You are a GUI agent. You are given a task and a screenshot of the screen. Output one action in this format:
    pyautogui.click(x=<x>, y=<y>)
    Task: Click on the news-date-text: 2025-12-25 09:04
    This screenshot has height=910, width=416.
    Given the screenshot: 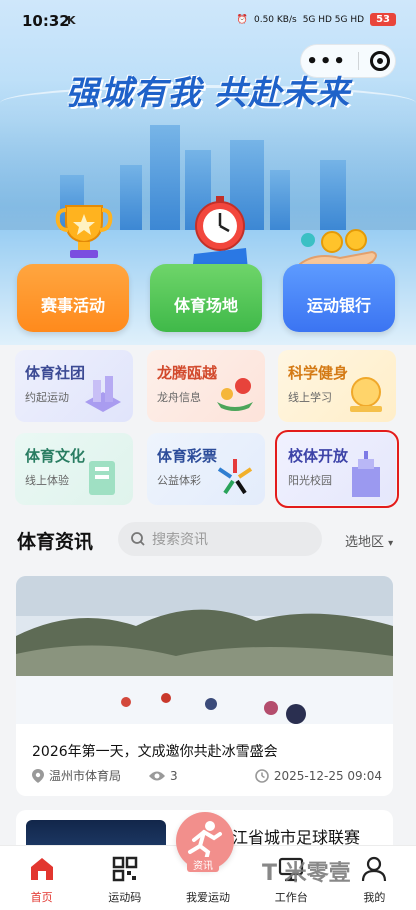 What is the action you would take?
    pyautogui.click(x=327, y=775)
    